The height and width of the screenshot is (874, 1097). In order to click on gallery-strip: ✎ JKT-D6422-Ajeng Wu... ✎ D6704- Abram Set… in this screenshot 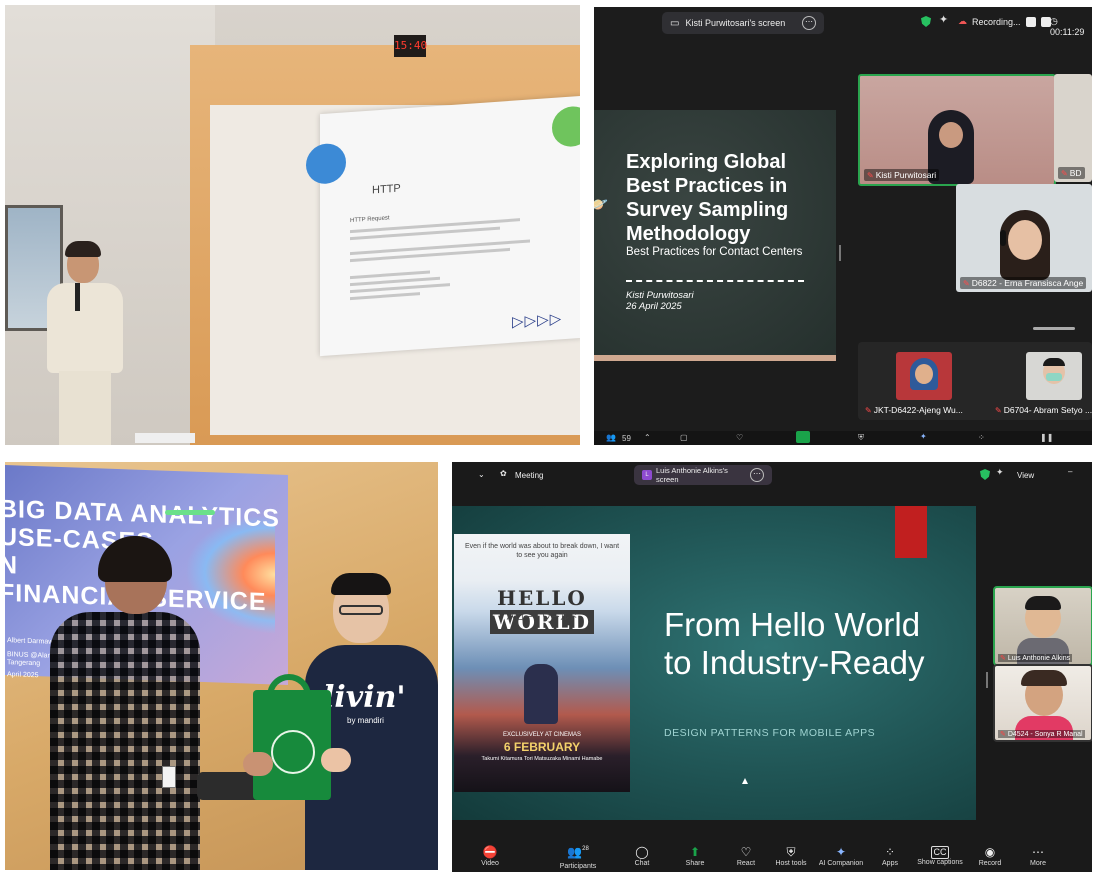, I will do `click(975, 381)`.